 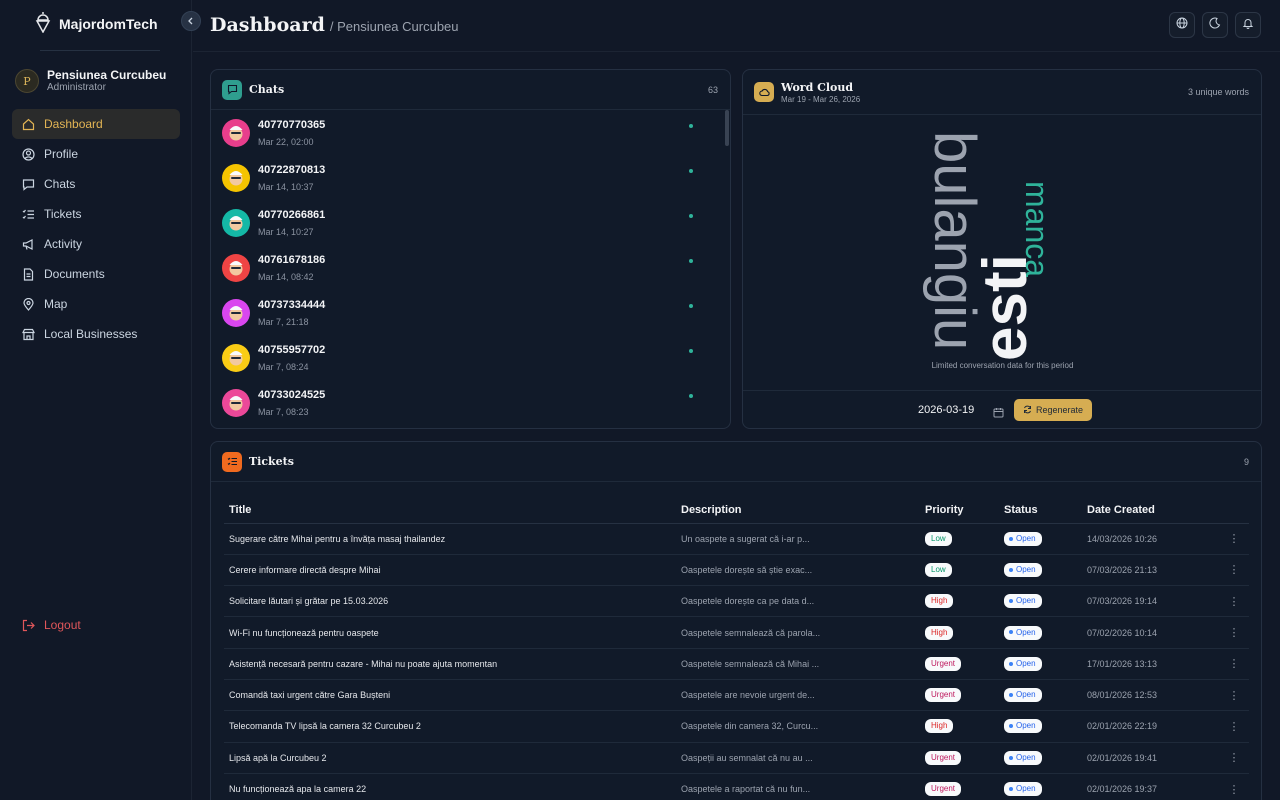 What do you see at coordinates (96, 154) in the screenshot?
I see `sidebar-item-profile: Profile` at bounding box center [96, 154].